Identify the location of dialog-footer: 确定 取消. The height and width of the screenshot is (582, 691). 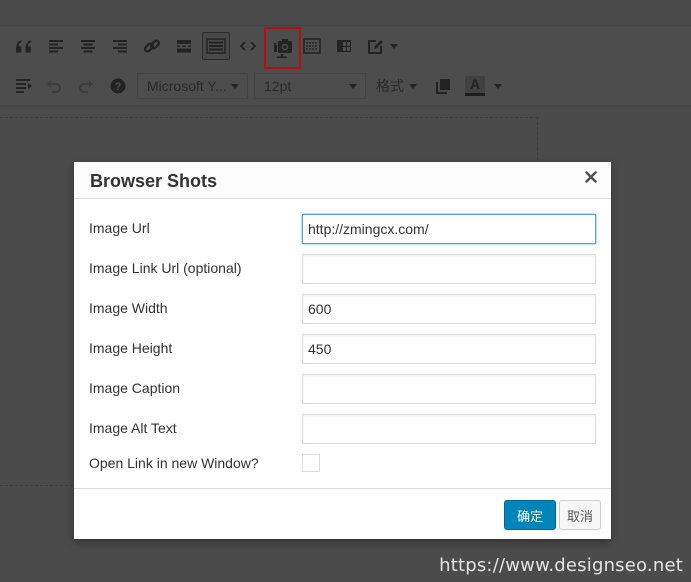
(342, 513).